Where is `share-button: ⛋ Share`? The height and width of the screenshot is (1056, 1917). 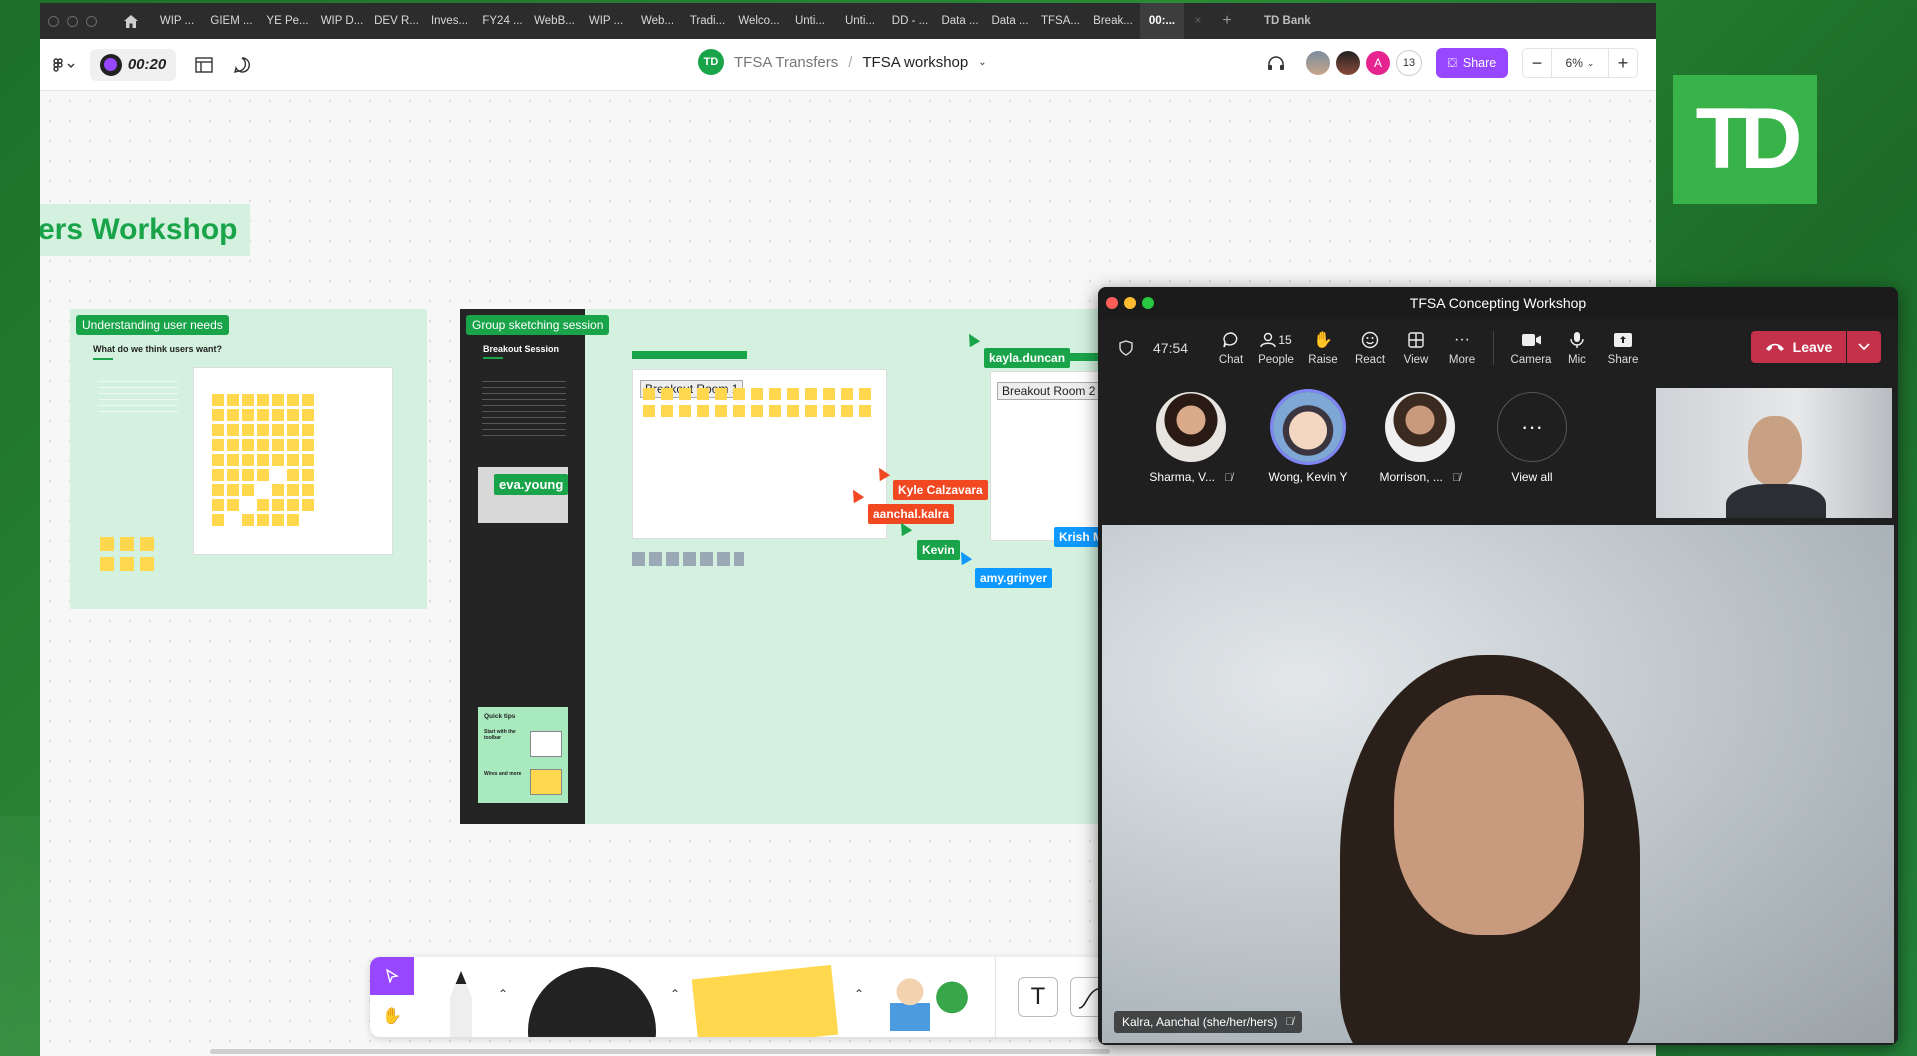 share-button: ⛋ Share is located at coordinates (1472, 63).